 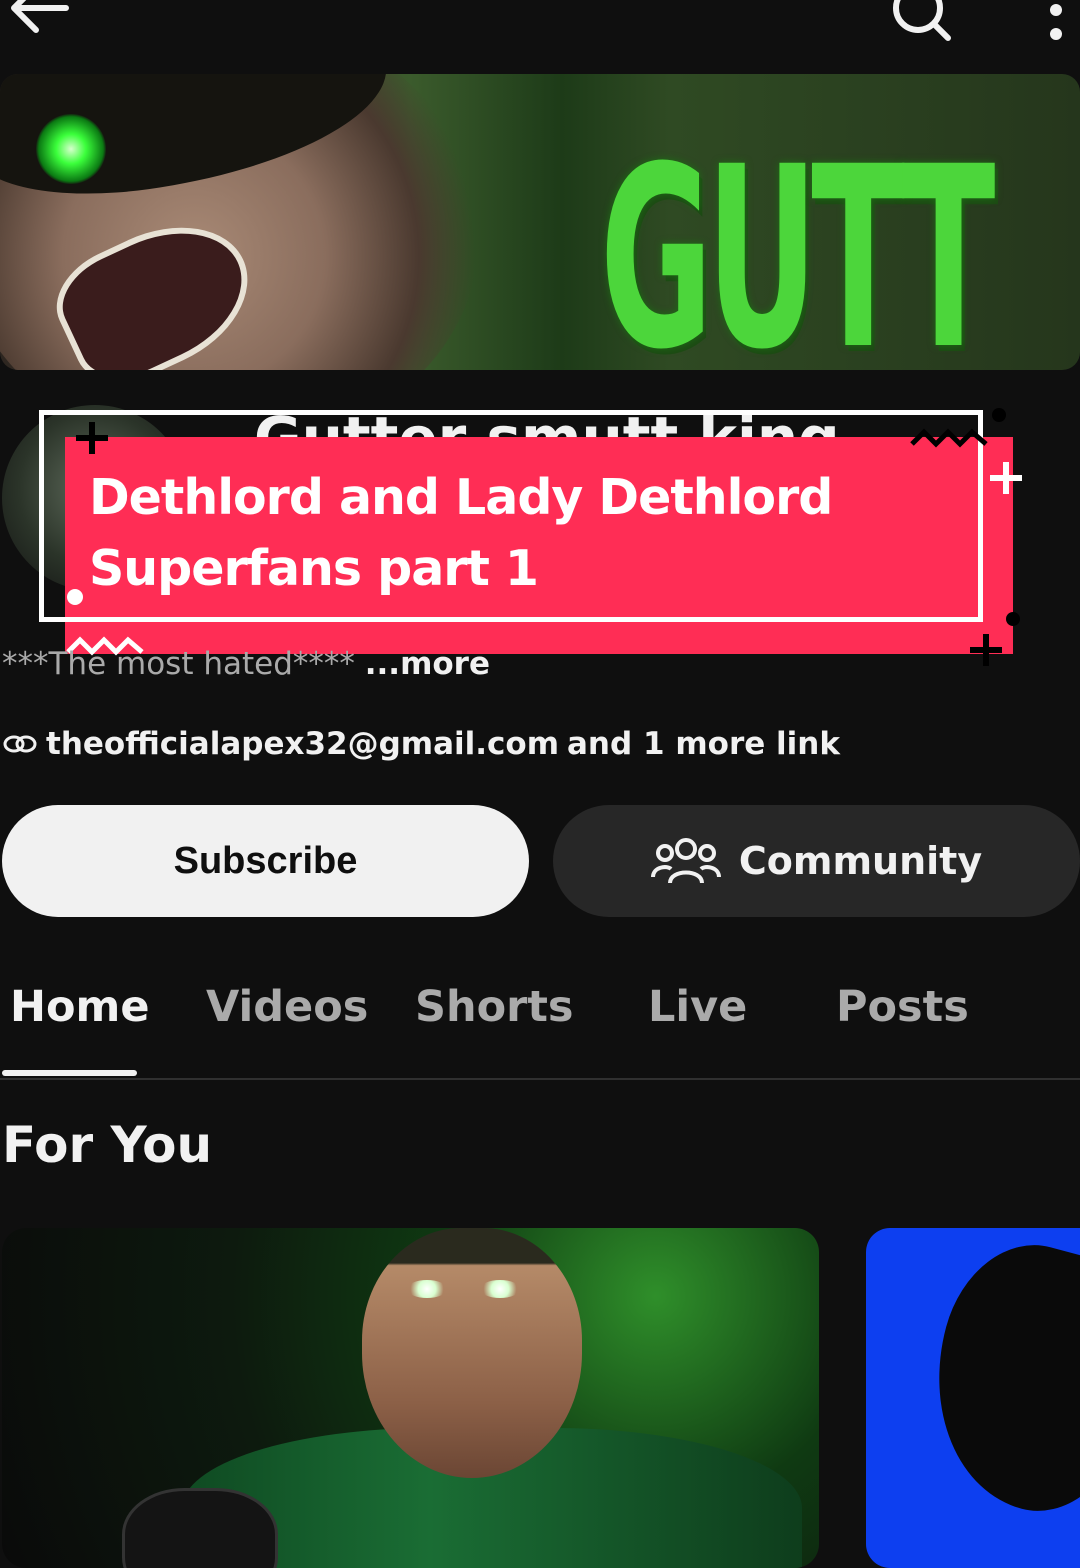 I want to click on zigzag-icon, so click(x=949, y=438).